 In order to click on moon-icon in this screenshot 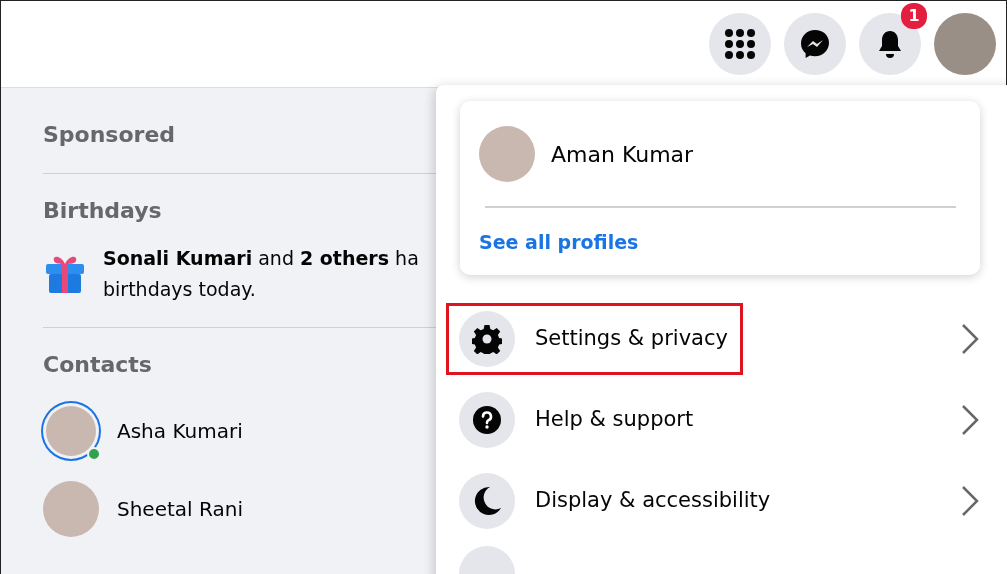, I will do `click(487, 501)`.